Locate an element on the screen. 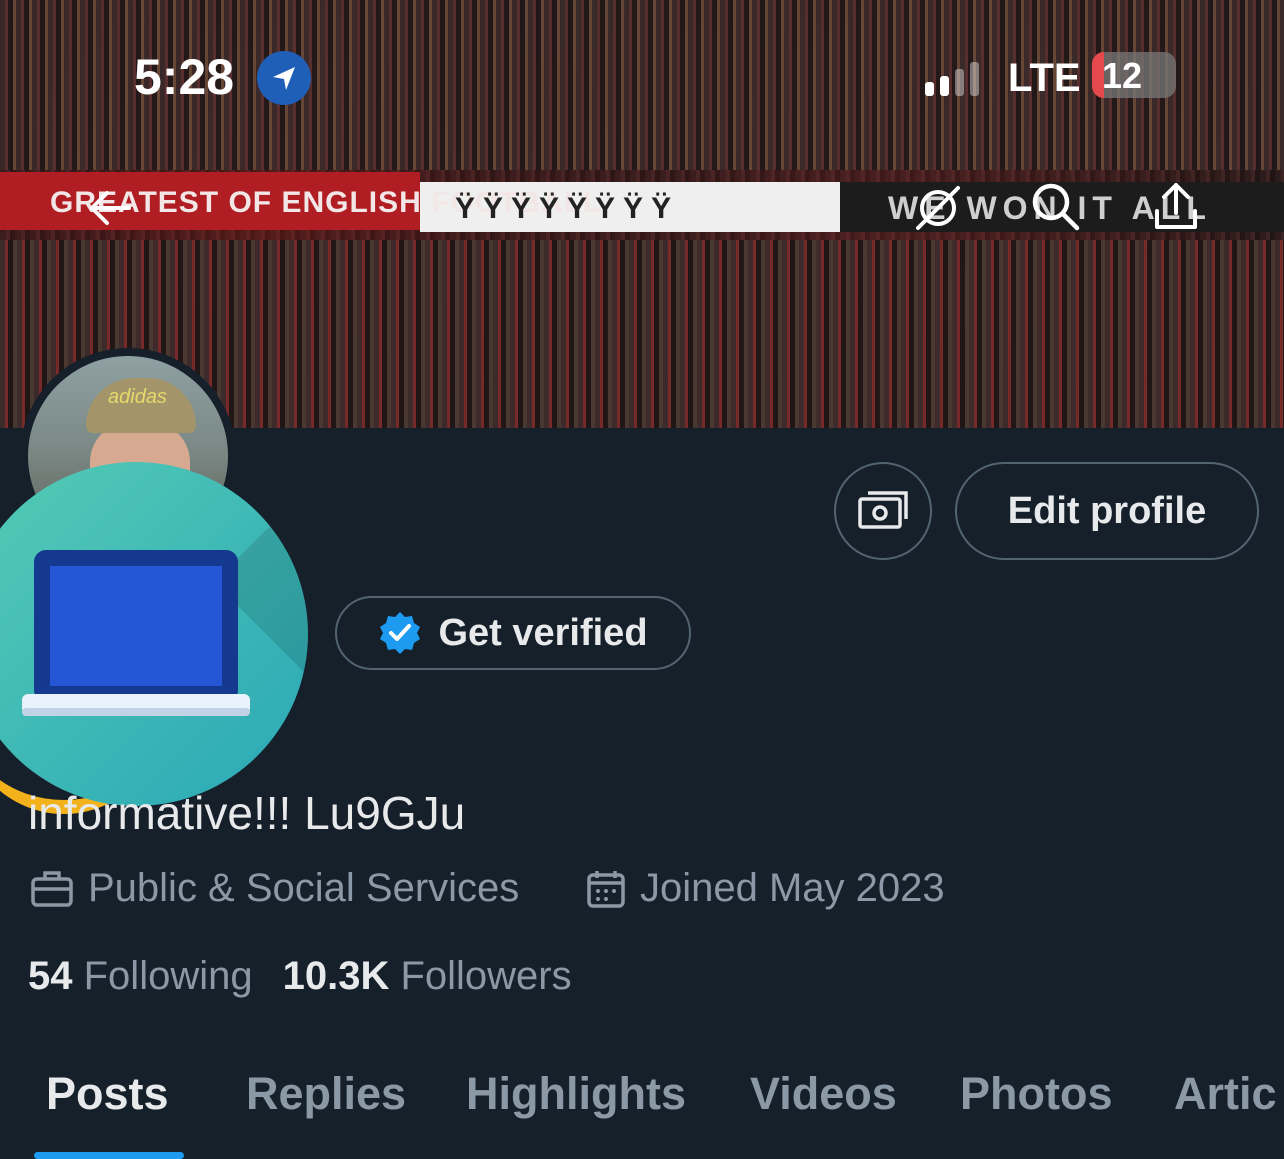 Image resolution: width=1284 pixels, height=1159 pixels. back-arrow-icon is located at coordinates (110, 208).